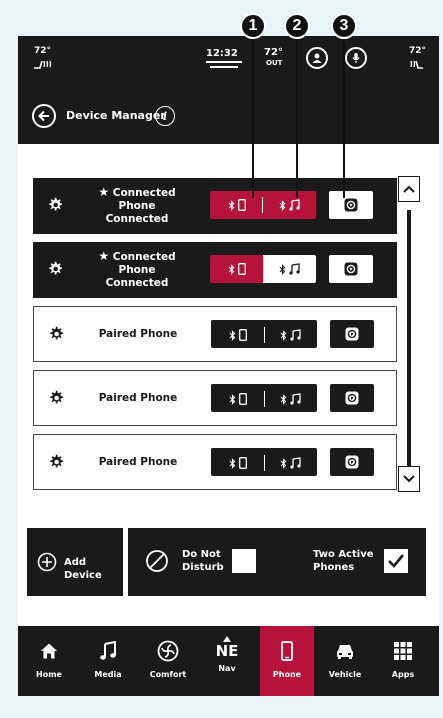  I want to click on status-bar: 72° 12:32 72° OUT 72°, so click(228, 62).